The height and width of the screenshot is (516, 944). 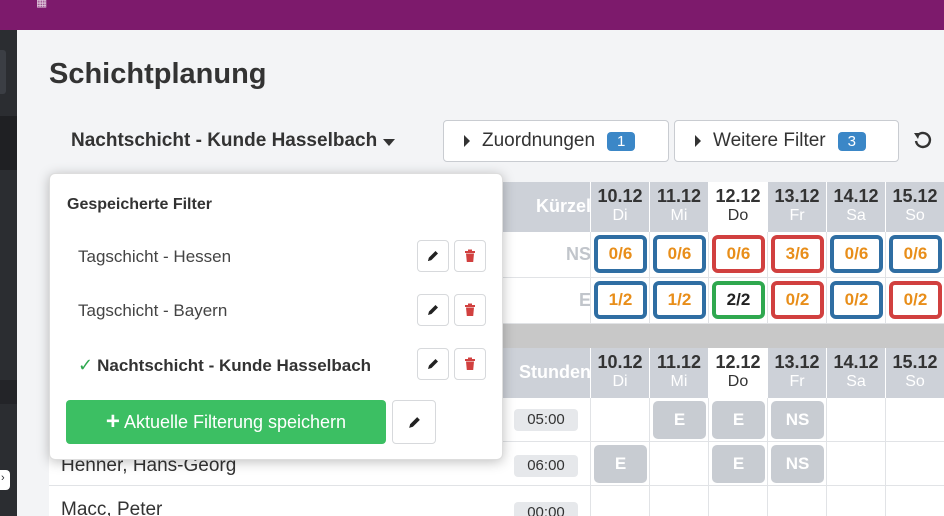 I want to click on refresh-icon, so click(x=923, y=141).